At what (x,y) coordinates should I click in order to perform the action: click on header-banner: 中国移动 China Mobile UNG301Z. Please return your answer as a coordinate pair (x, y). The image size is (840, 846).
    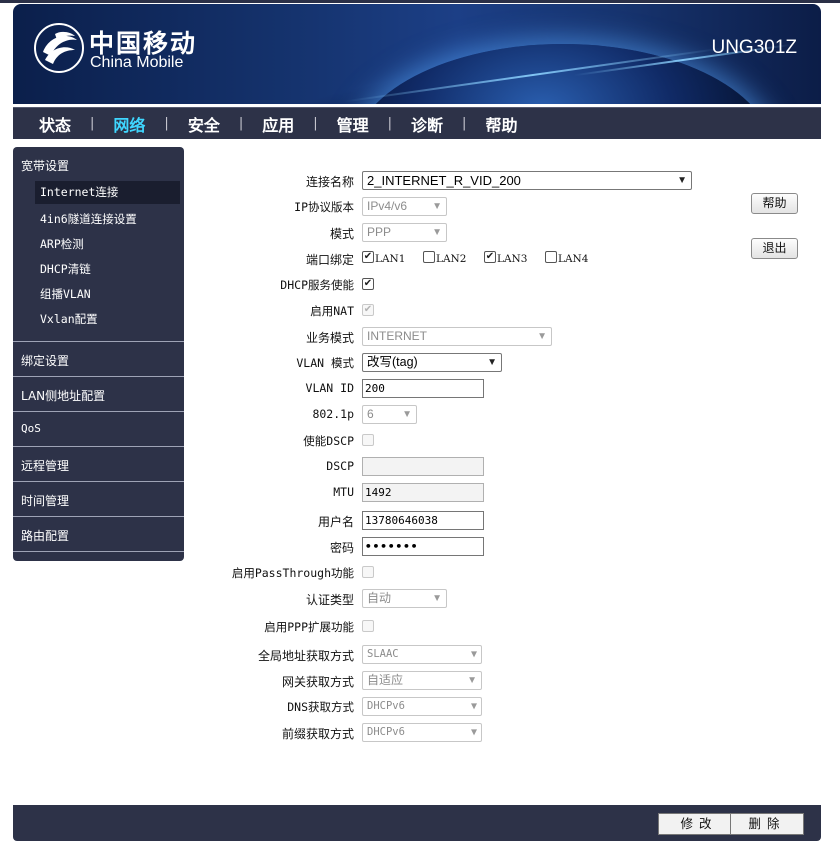
    Looking at the image, I should click on (417, 54).